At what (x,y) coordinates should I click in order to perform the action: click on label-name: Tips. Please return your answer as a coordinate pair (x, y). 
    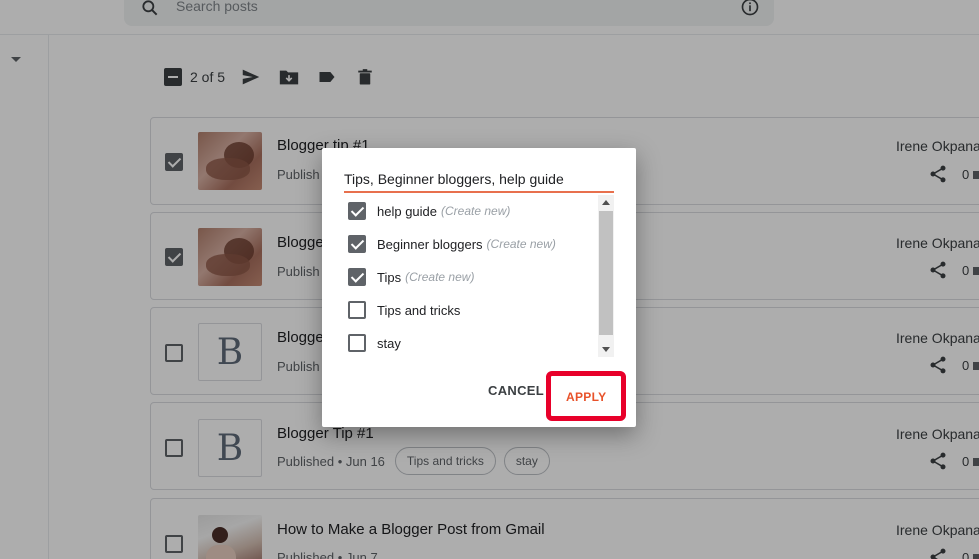
    Looking at the image, I should click on (389, 277).